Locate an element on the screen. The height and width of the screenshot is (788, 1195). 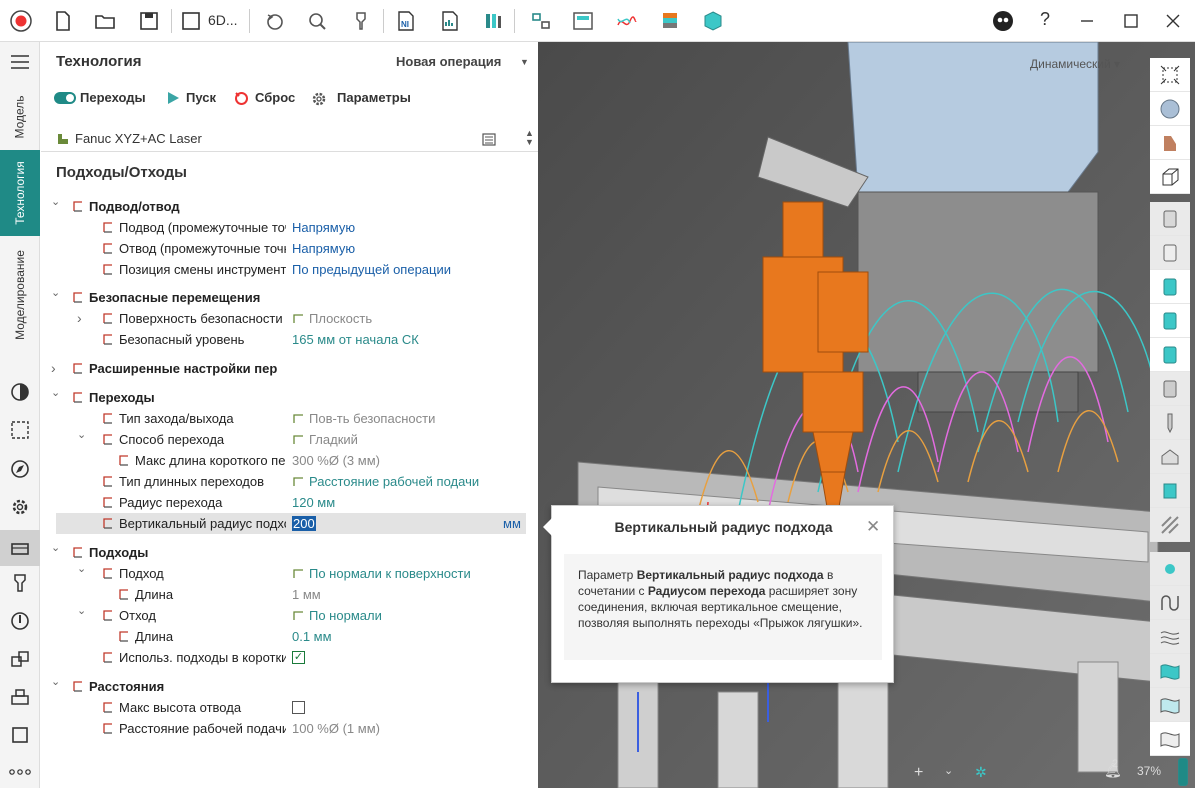
open-folder-icon is located at coordinates (105, 21).